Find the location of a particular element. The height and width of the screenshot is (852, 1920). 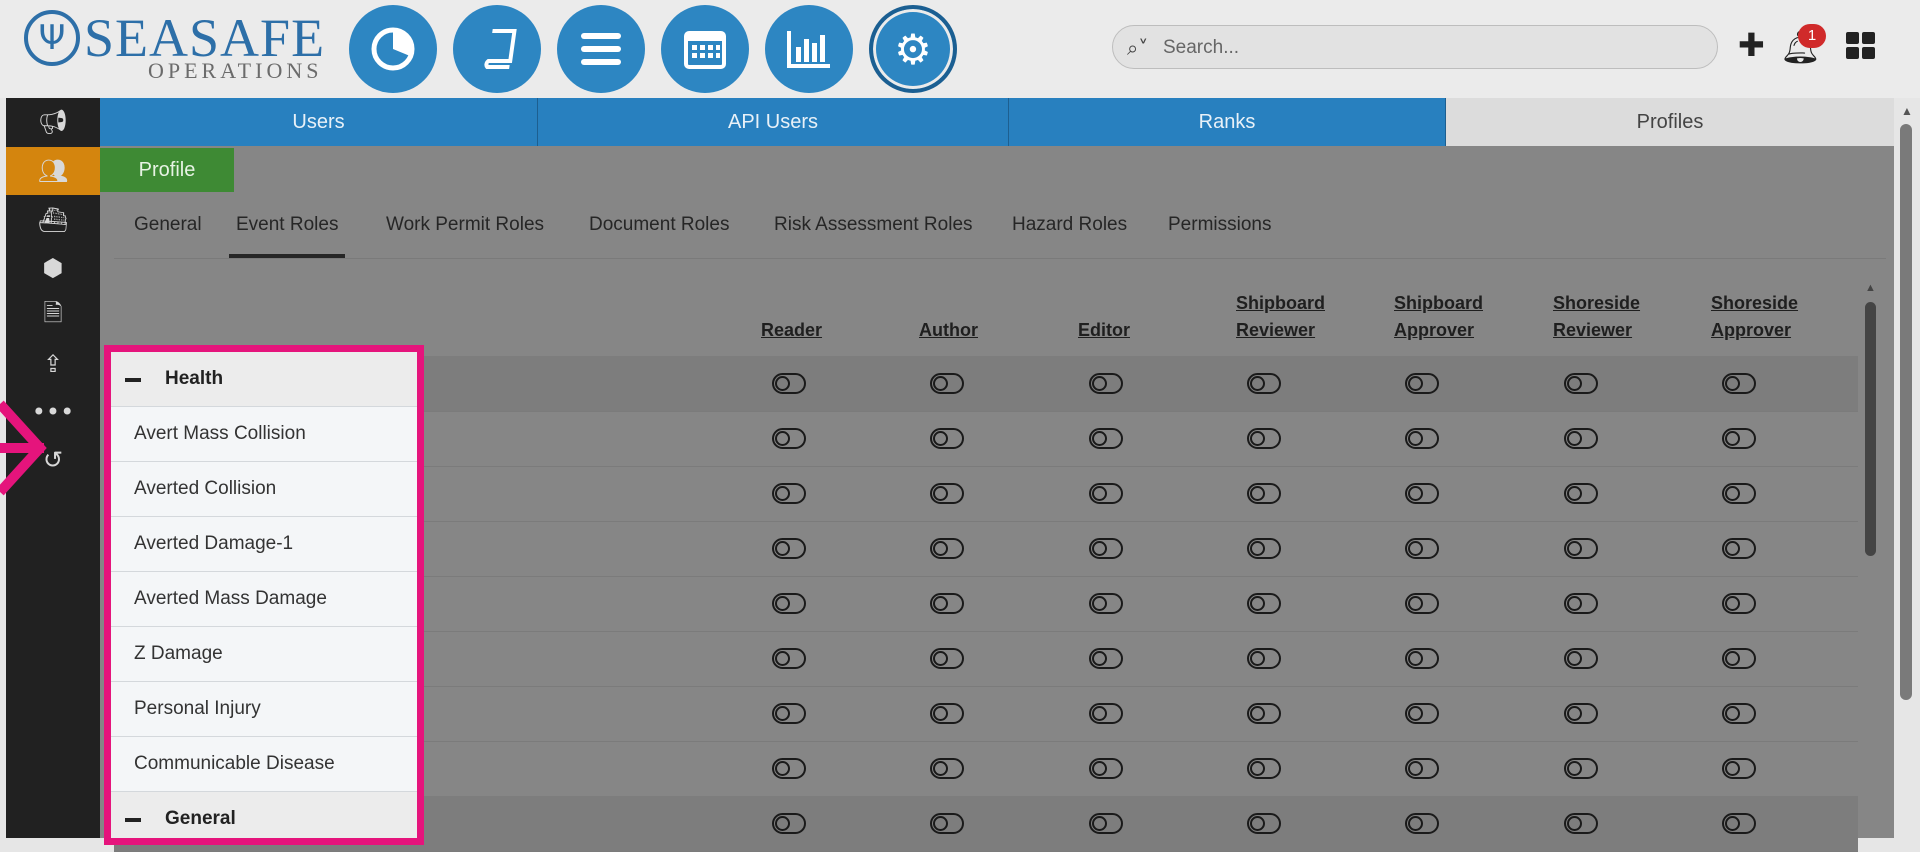

column-header-author: Author is located at coordinates (989, 330).